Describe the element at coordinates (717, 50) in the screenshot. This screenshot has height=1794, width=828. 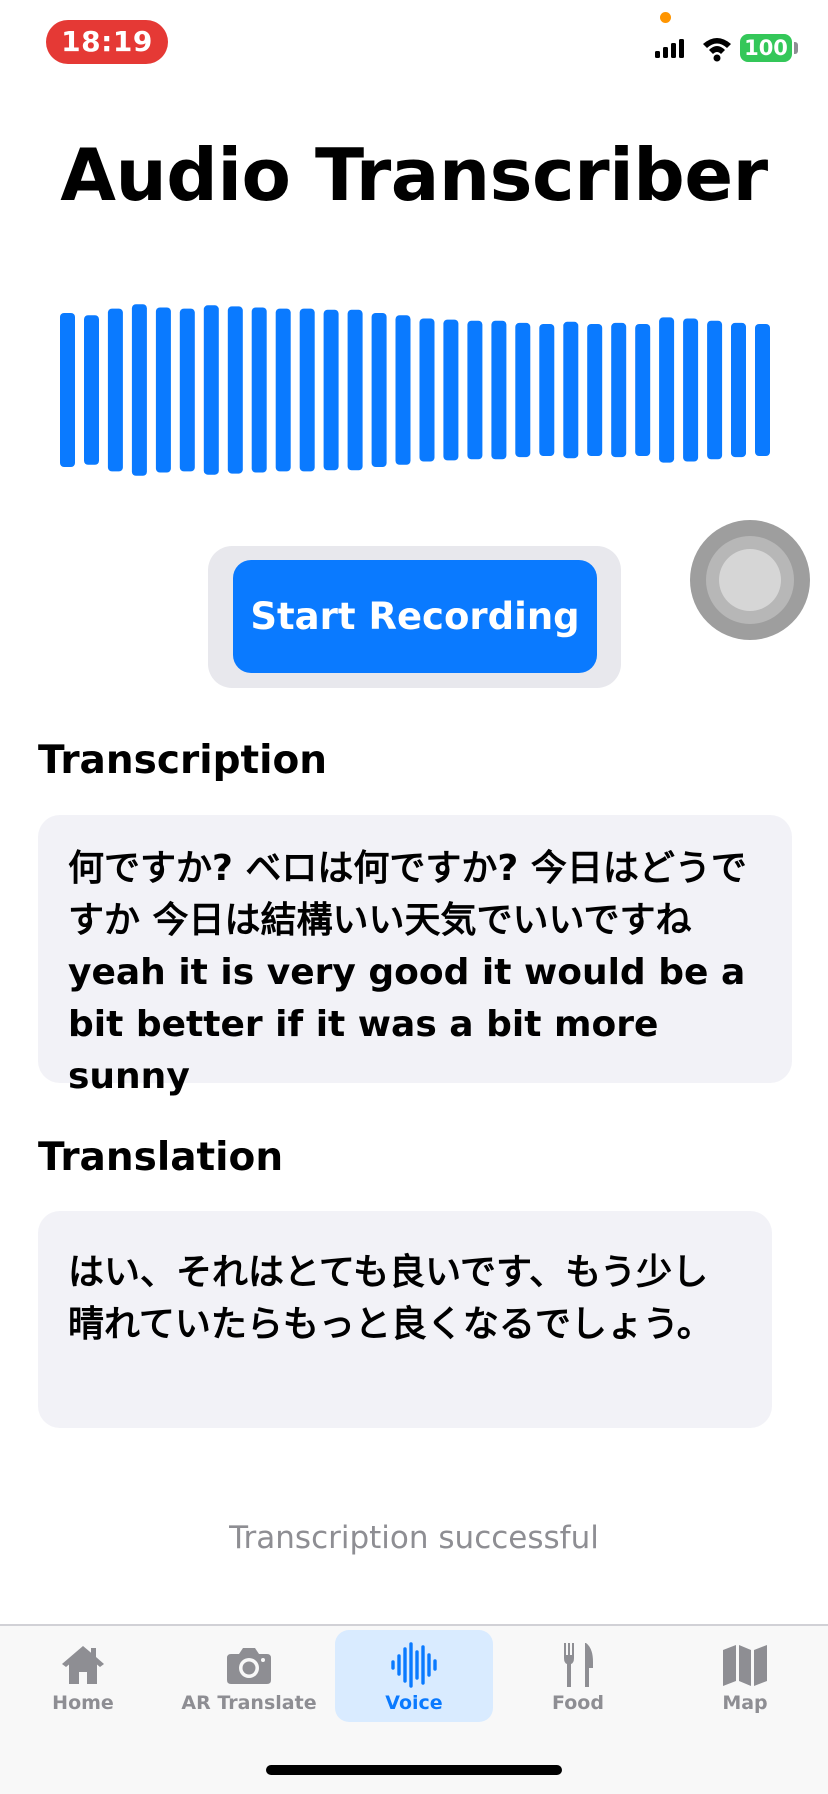
I see `wifi-icon` at that location.